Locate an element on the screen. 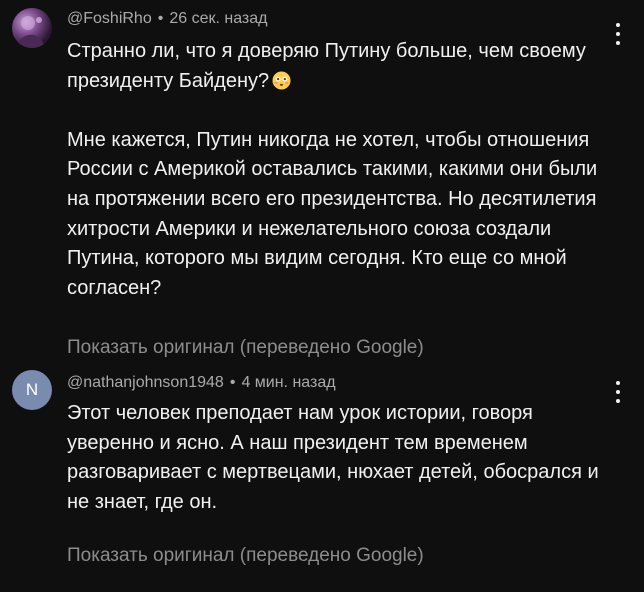 This screenshot has width=644, height=592. flushed-face-emoji is located at coordinates (281, 80).